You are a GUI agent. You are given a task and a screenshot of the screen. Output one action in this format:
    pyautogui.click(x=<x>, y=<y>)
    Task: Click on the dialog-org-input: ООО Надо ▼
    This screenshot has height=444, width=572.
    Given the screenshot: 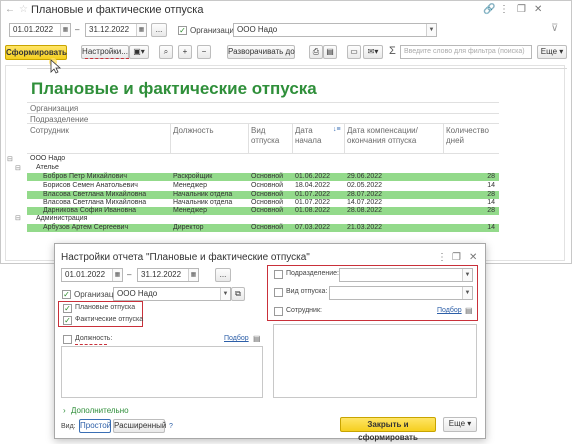 What is the action you would take?
    pyautogui.click(x=172, y=294)
    